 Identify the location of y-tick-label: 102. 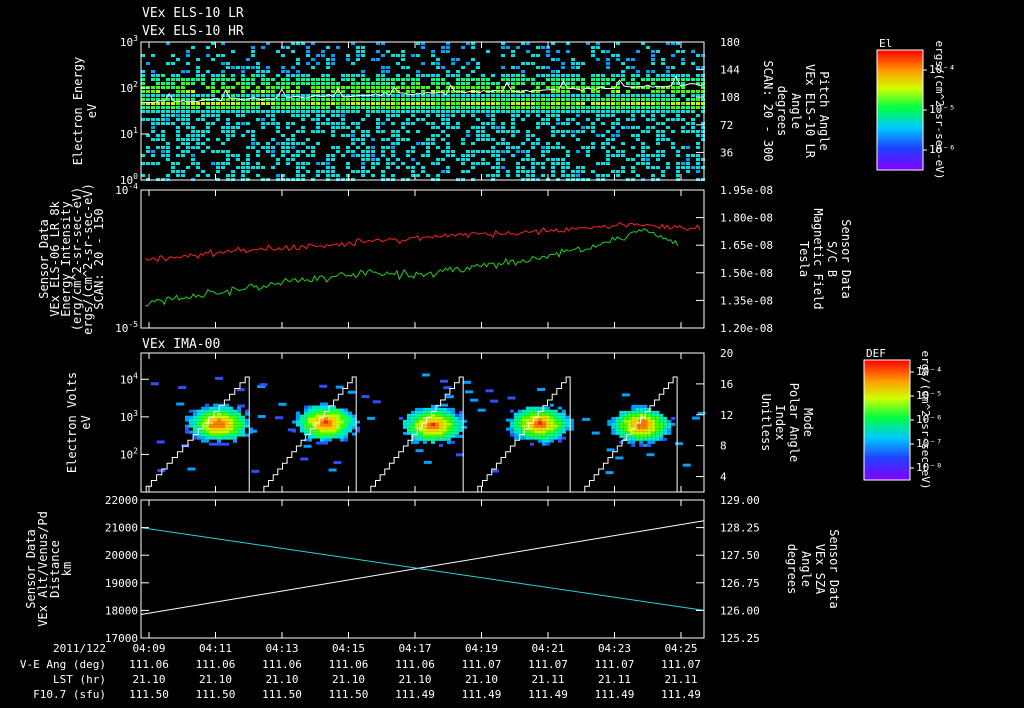
(129, 453).